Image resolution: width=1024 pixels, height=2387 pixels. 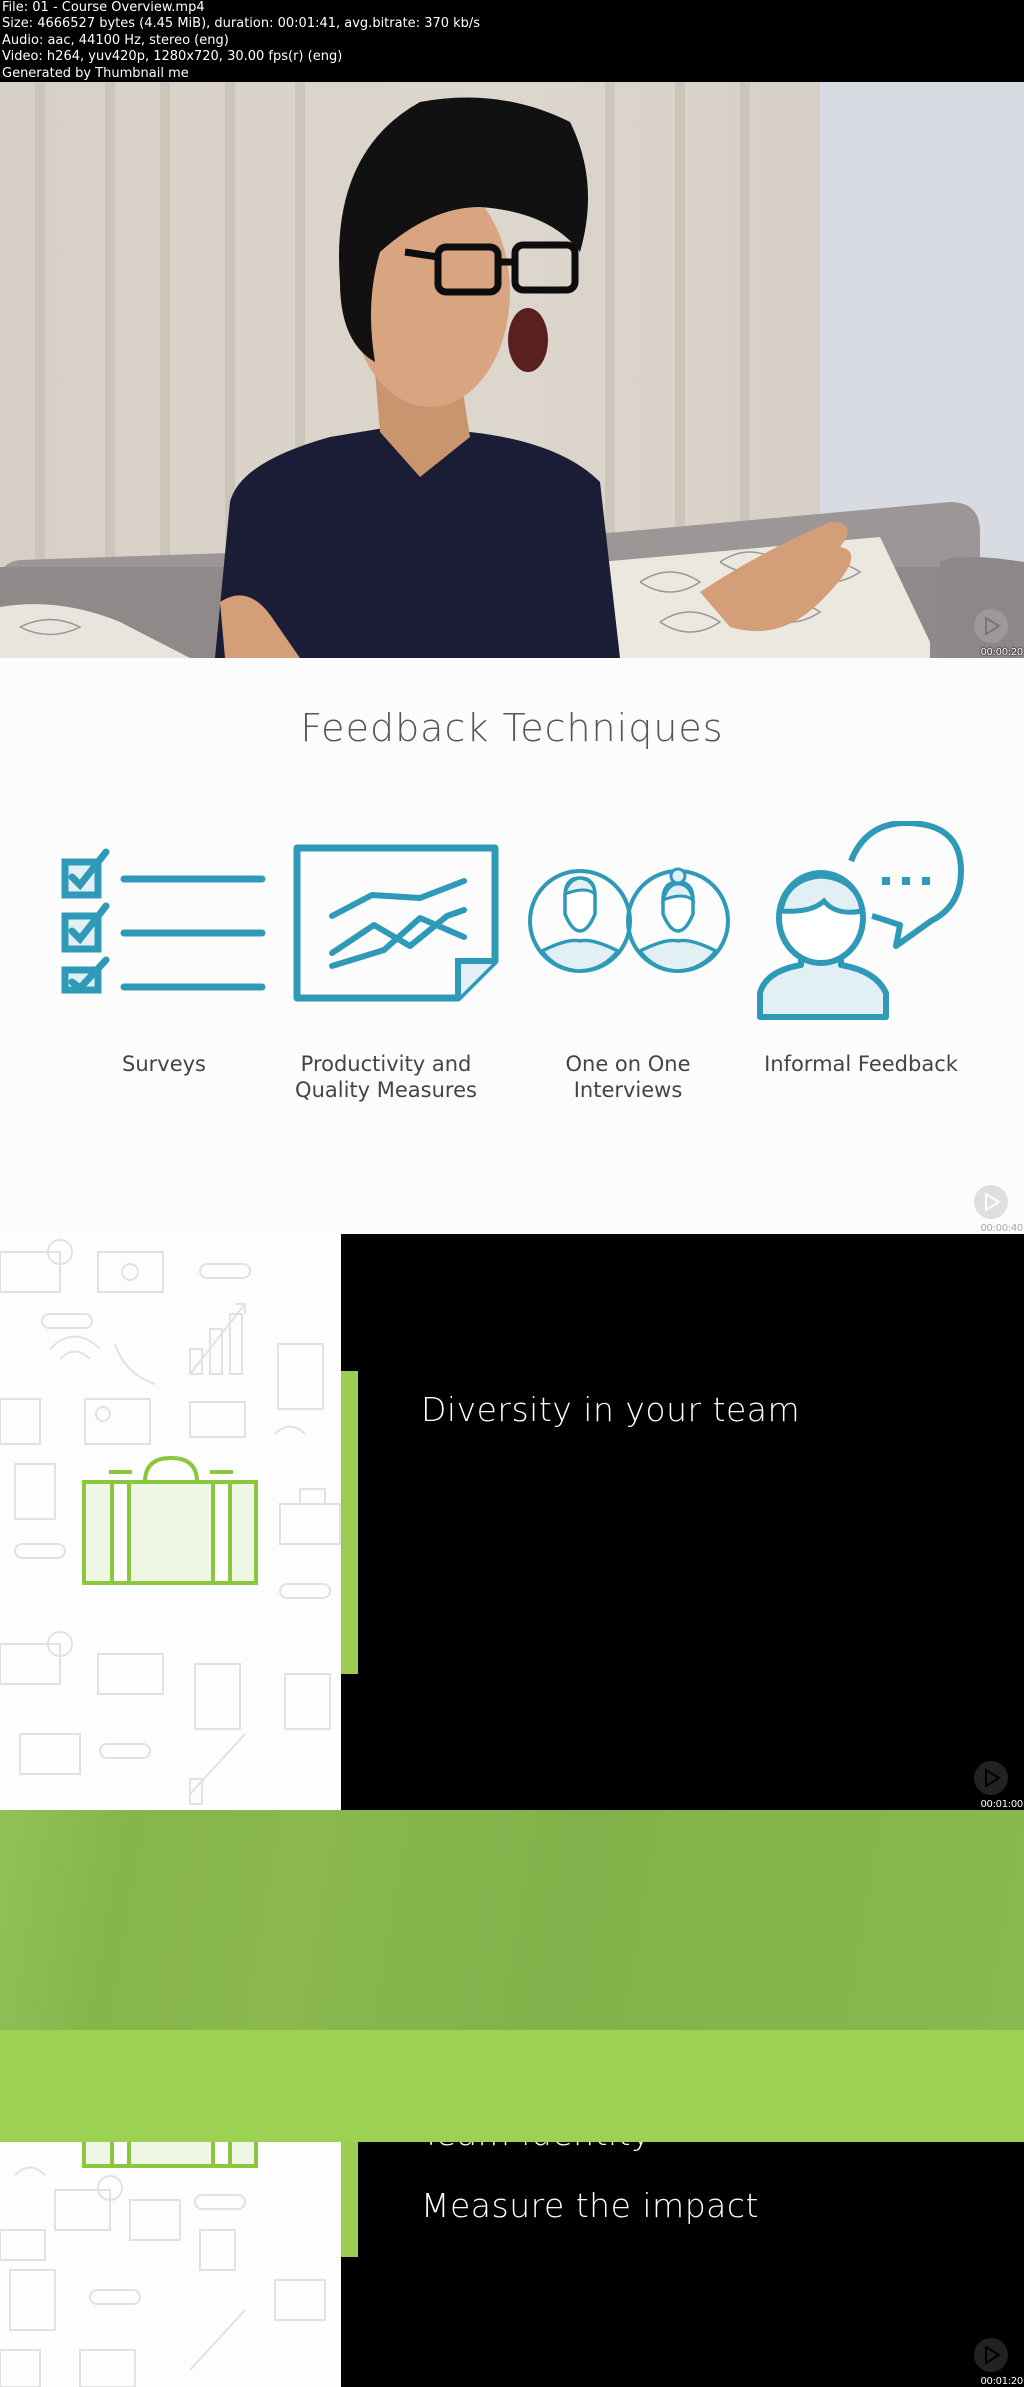 I want to click on person-speech-icon, so click(x=860, y=920).